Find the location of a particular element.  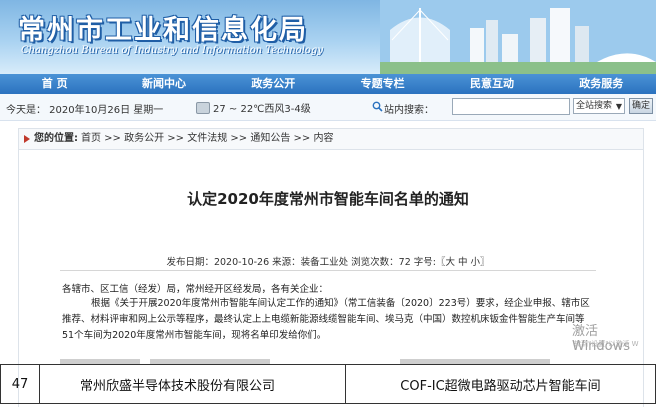

breadcrumb-trail: 首页 >> 政务公开 >> 文件法规 >> 通知公告 >> 内容 is located at coordinates (207, 139).